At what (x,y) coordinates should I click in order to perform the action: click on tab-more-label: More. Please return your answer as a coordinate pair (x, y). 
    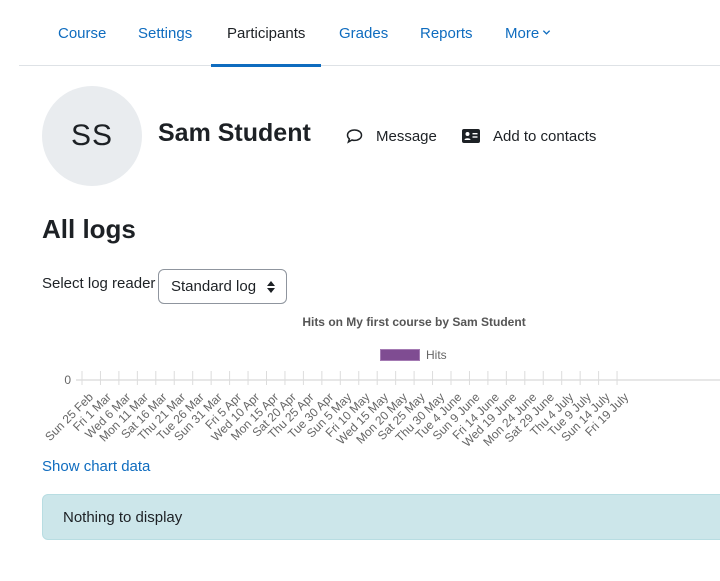
    Looking at the image, I should click on (522, 33).